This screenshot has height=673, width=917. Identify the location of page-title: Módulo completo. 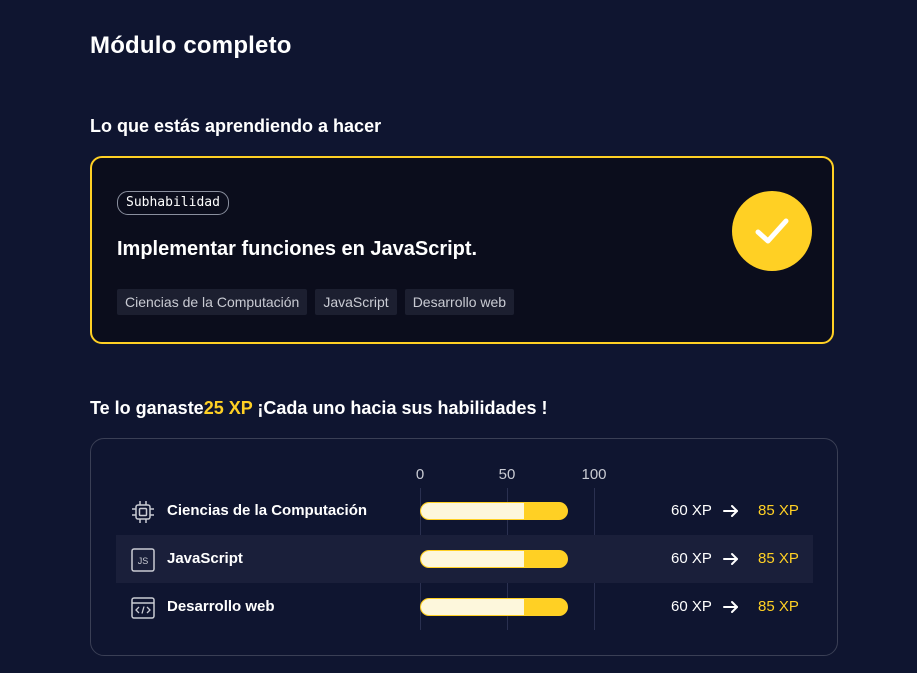
(191, 45).